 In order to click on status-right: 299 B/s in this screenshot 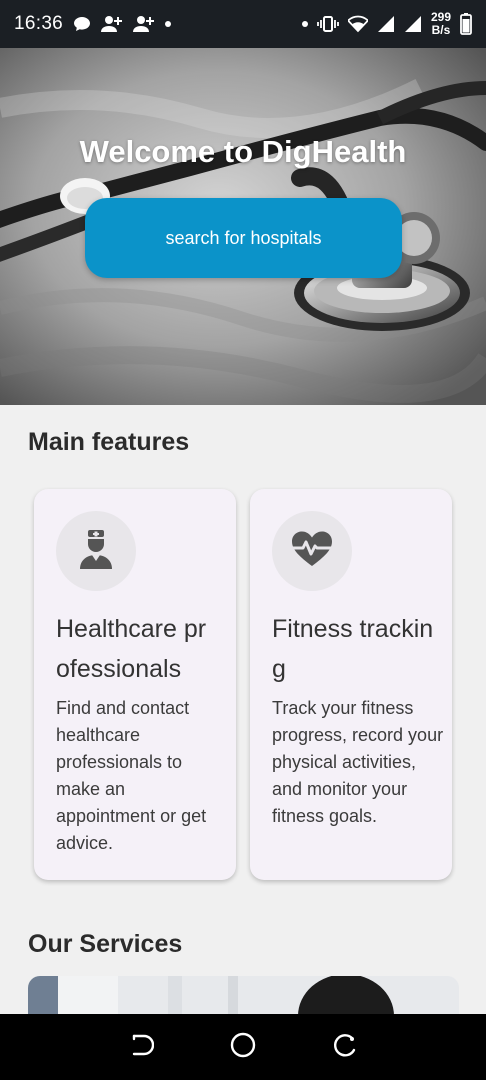, I will do `click(386, 24)`.